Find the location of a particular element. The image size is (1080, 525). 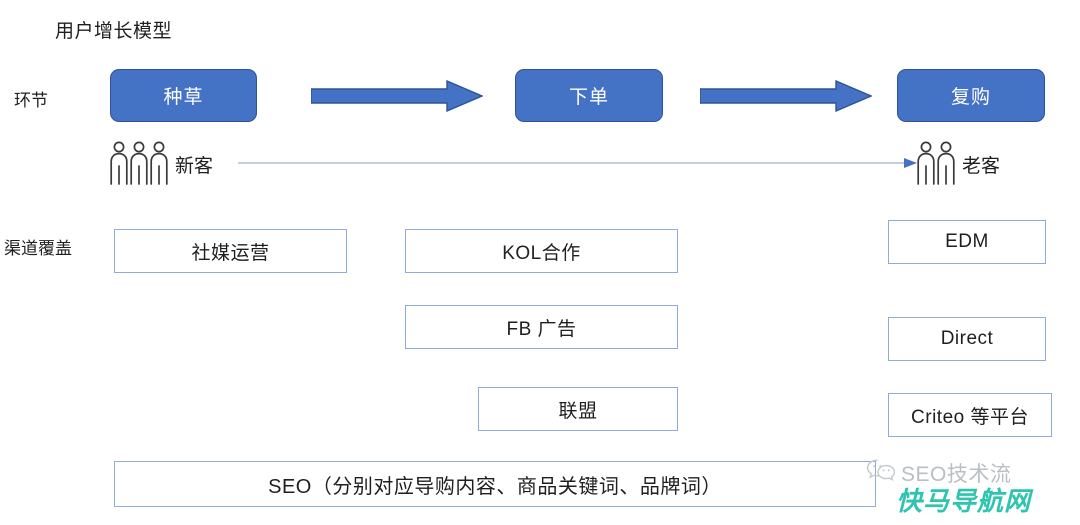

channel-box-kol: KOL合作 is located at coordinates (541, 251).